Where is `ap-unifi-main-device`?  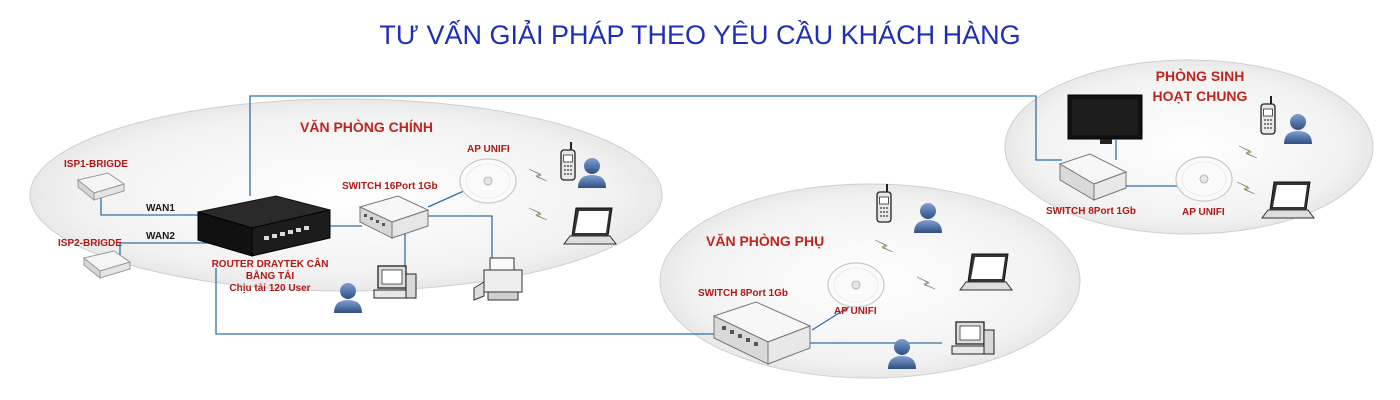
ap-unifi-main-device is located at coordinates (488, 181).